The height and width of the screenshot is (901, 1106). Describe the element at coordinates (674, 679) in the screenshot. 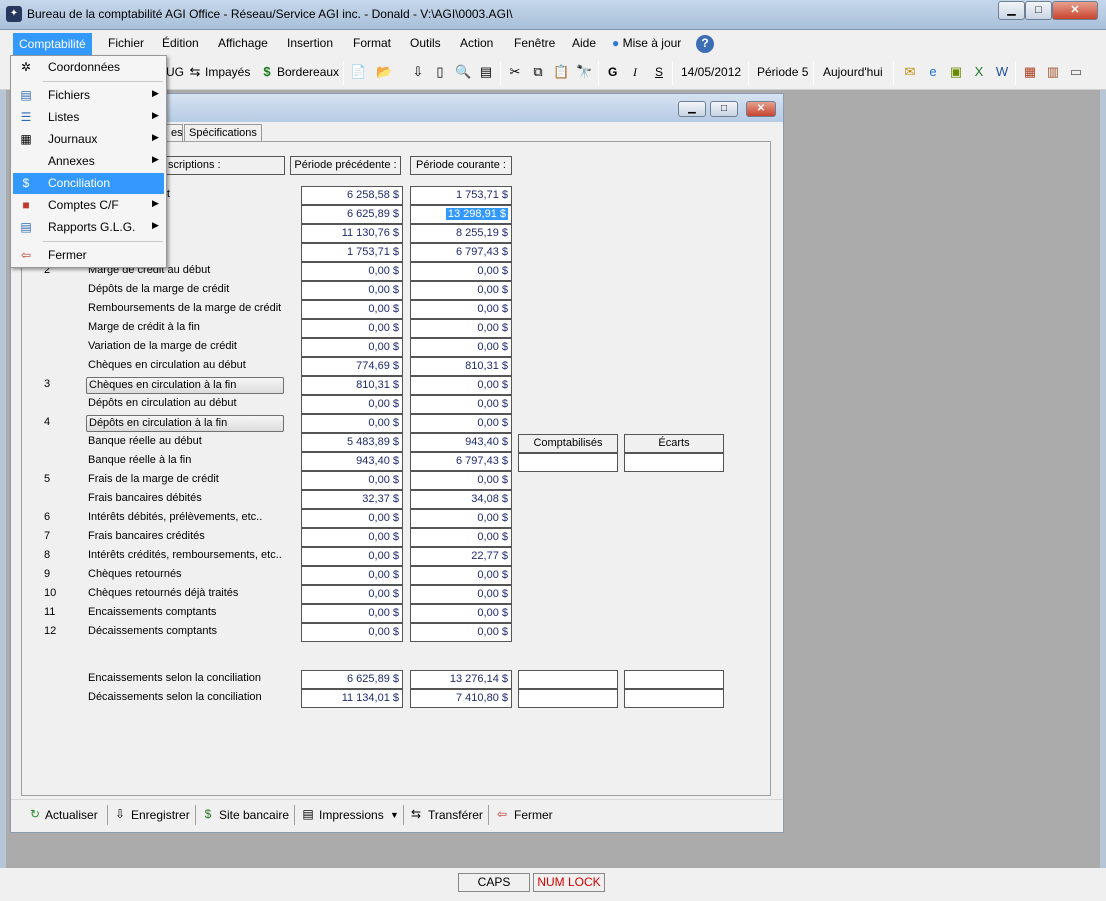

I see `summary-ecarts-cell` at that location.